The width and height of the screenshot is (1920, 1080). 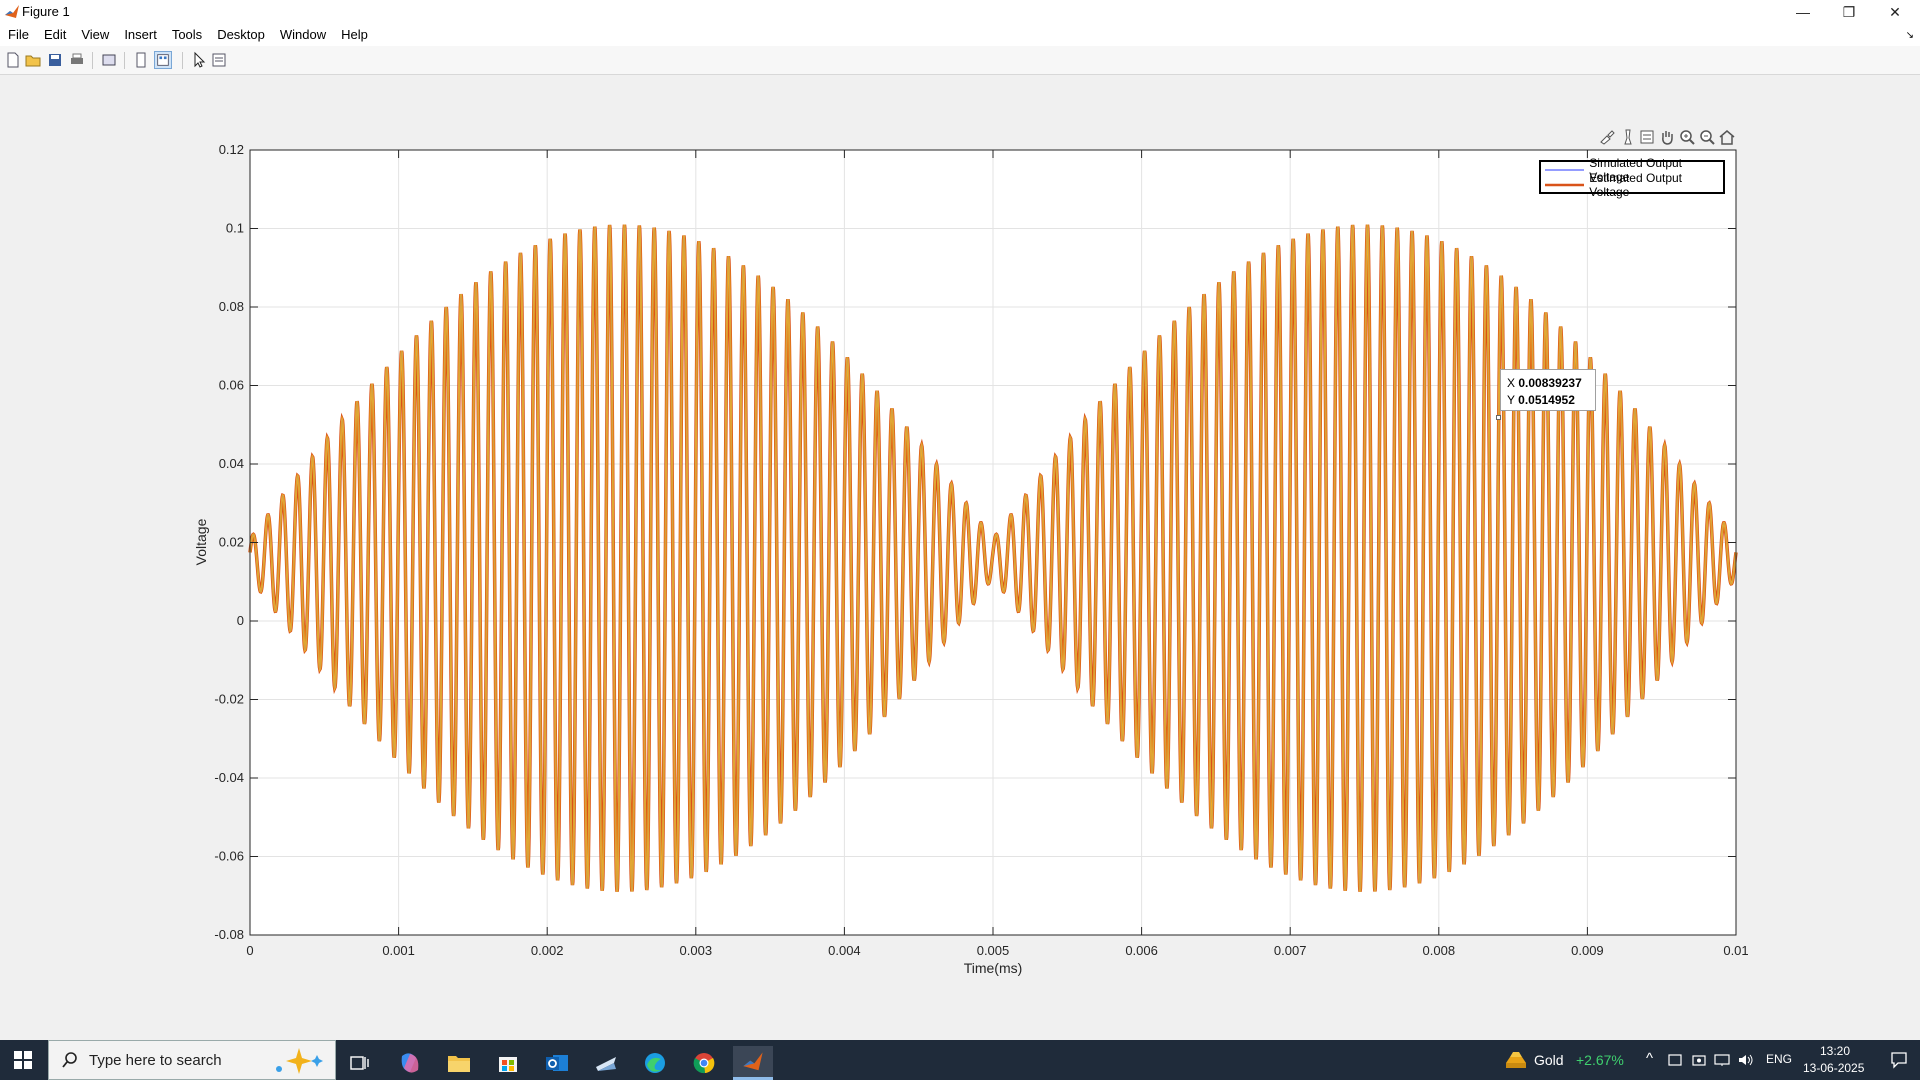 What do you see at coordinates (1899, 1060) in the screenshot?
I see `notification-icon` at bounding box center [1899, 1060].